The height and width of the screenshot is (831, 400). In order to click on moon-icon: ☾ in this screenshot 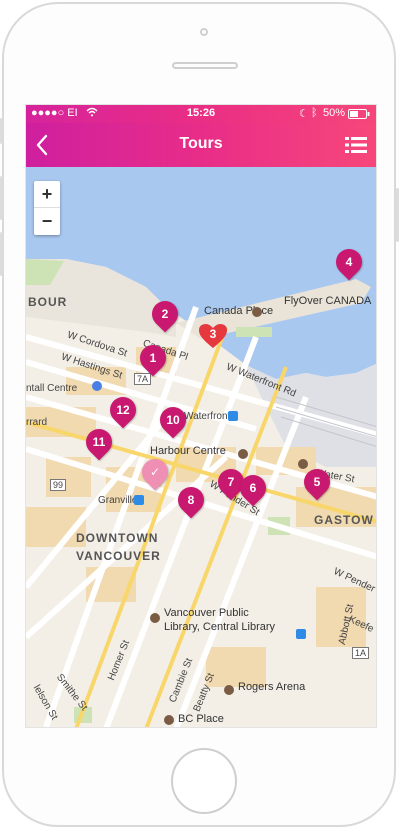, I will do `click(304, 114)`.